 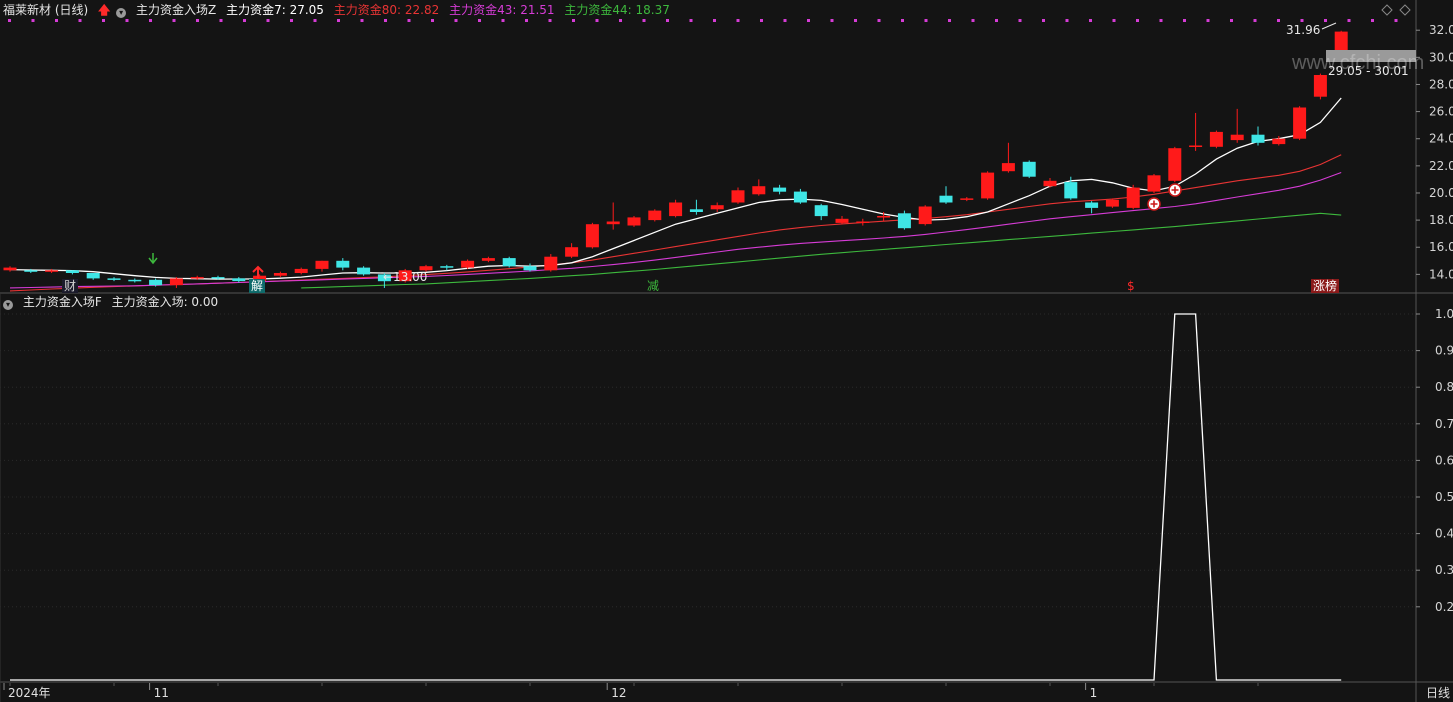 I want to click on event-mark: 财, so click(x=70, y=286).